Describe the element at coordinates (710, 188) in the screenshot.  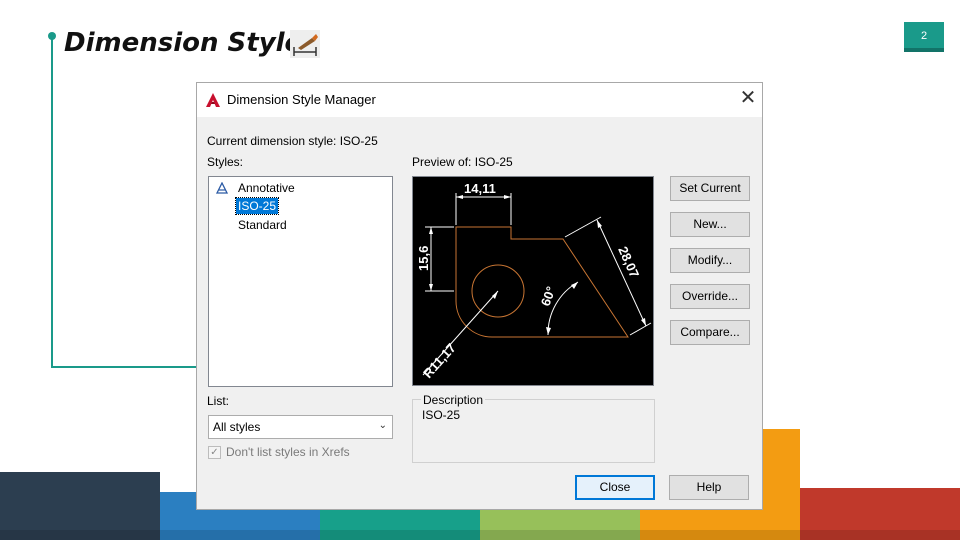
I see `set-current-button: Set Current` at that location.